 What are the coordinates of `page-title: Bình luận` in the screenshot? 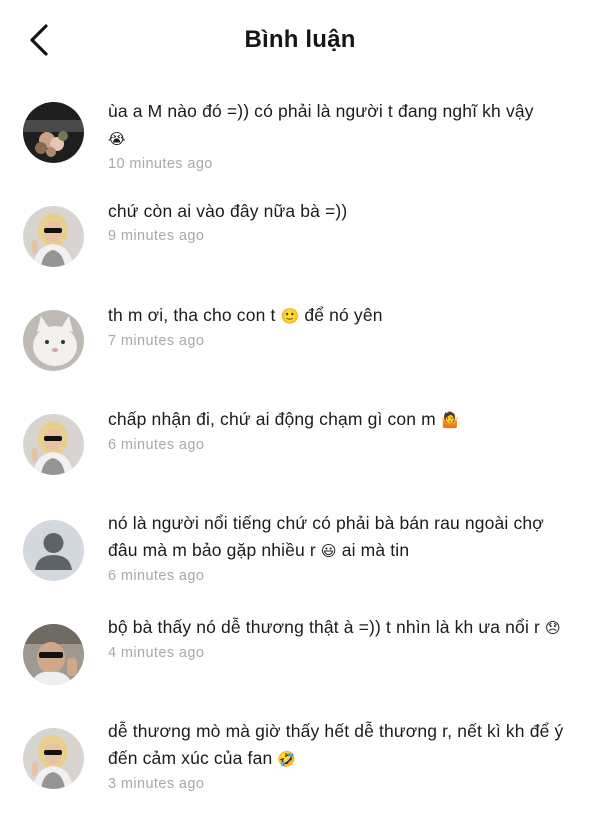 It's located at (300, 39).